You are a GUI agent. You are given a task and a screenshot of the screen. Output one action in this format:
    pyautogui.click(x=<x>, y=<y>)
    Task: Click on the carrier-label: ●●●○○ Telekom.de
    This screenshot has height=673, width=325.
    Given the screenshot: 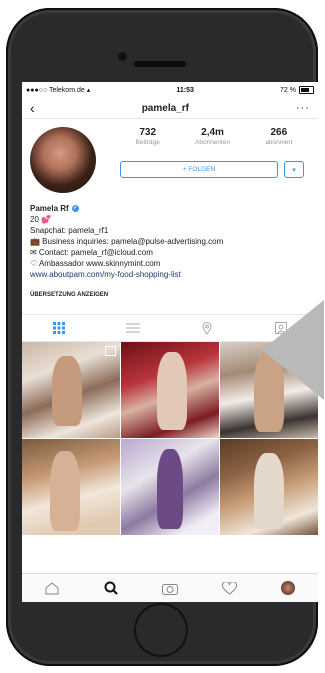 What is the action you would take?
    pyautogui.click(x=55, y=90)
    